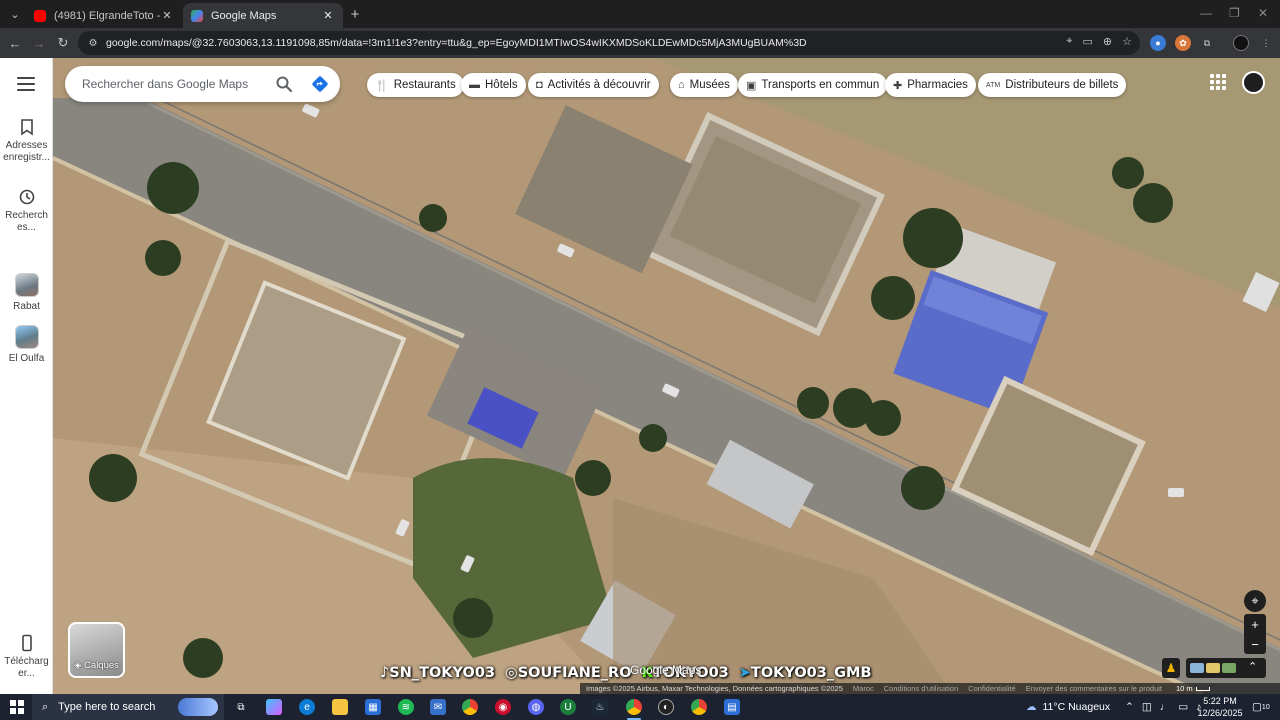 The image size is (1280, 720). Describe the element at coordinates (96, 650) in the screenshot. I see `layers-button: ◈ Calques` at that location.